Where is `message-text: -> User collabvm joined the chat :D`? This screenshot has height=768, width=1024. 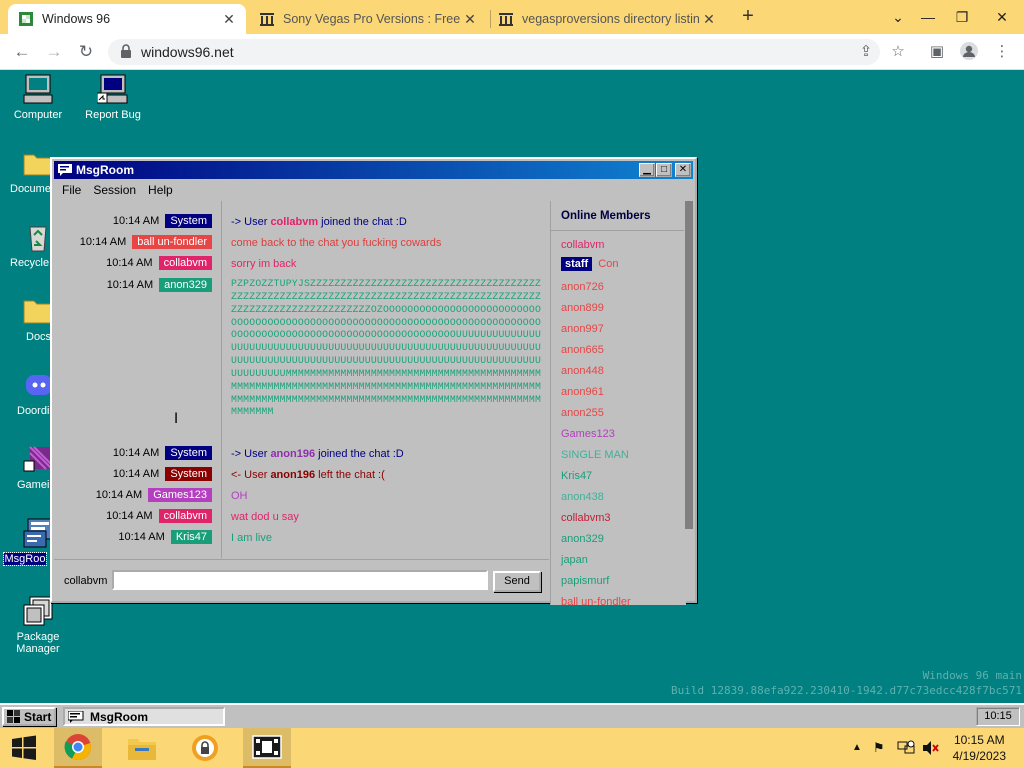
message-text: -> User collabvm joined the chat :D is located at coordinates (319, 222).